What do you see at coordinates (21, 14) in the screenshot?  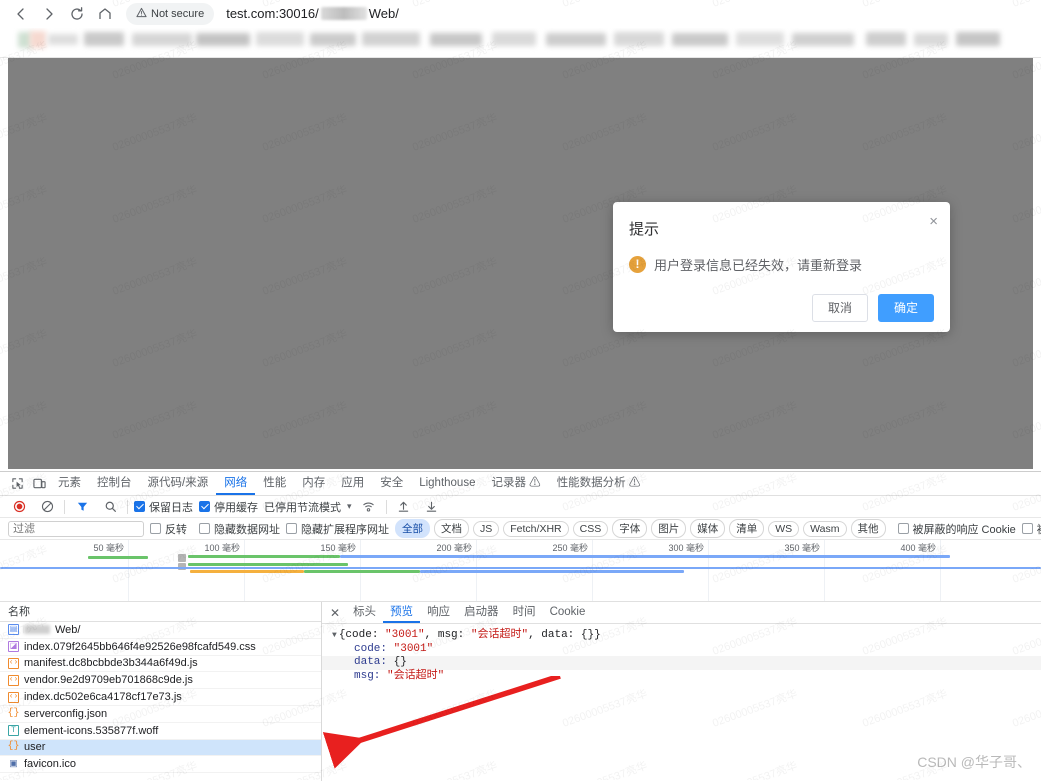 I see `back-button` at bounding box center [21, 14].